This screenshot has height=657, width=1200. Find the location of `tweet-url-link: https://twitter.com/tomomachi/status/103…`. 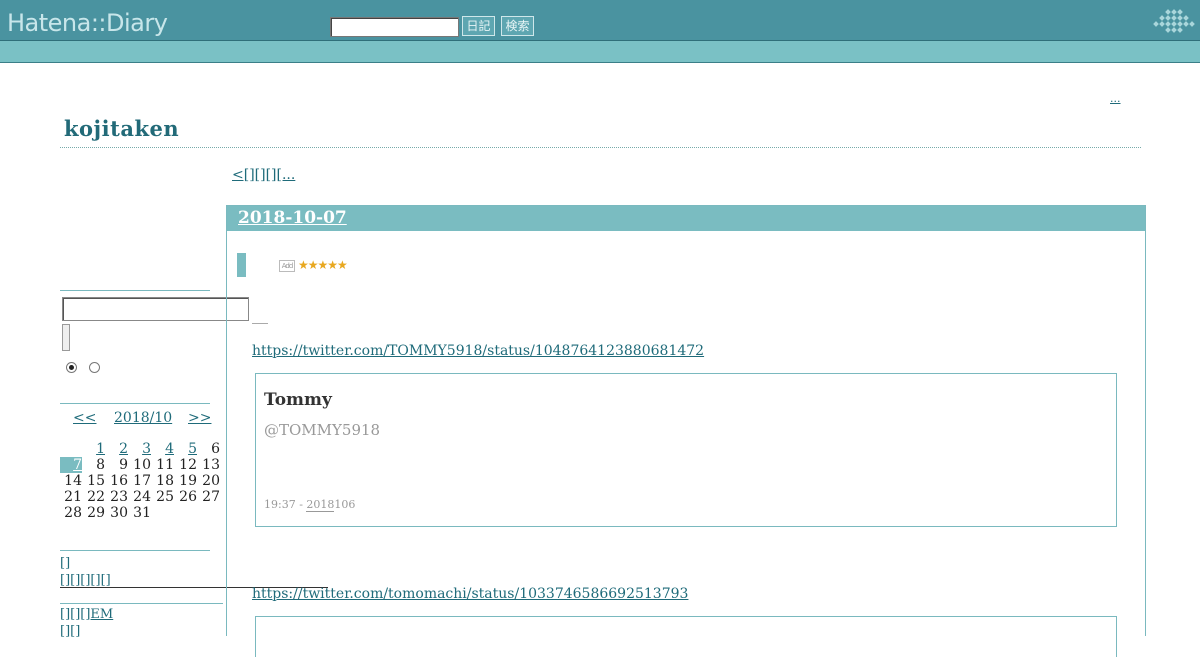

tweet-url-link: https://twitter.com/tomomachi/status/103… is located at coordinates (470, 594).